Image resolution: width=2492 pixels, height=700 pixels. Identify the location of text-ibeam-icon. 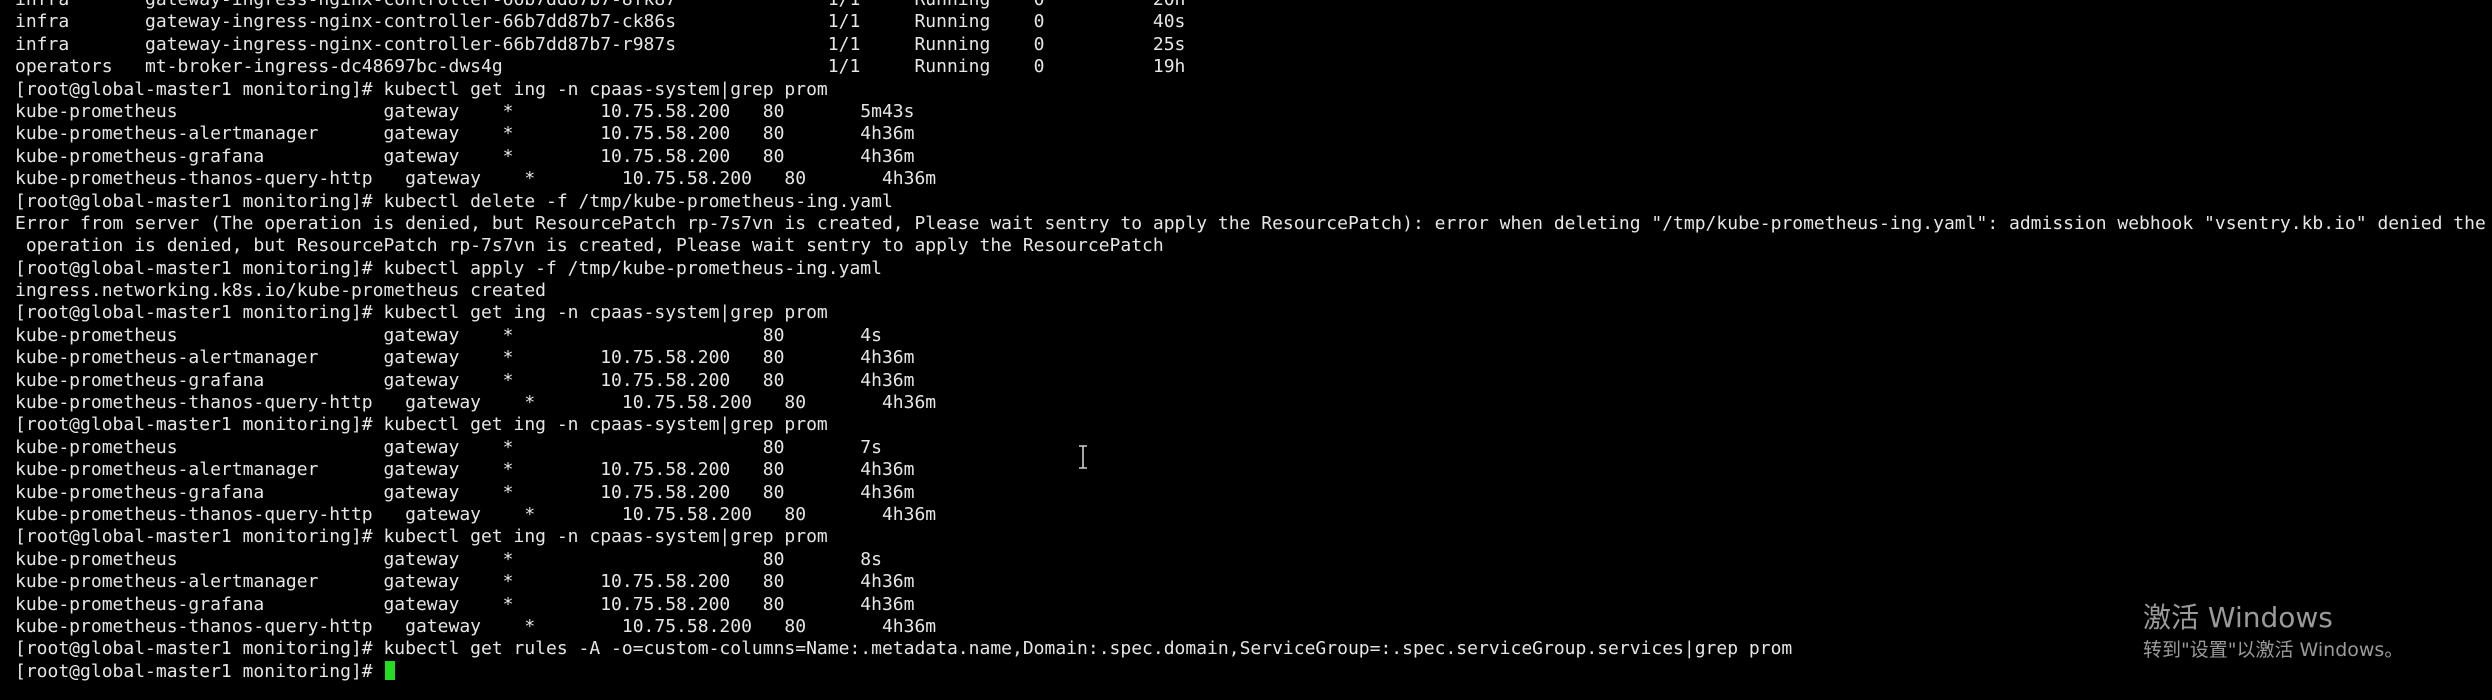
(1083, 457).